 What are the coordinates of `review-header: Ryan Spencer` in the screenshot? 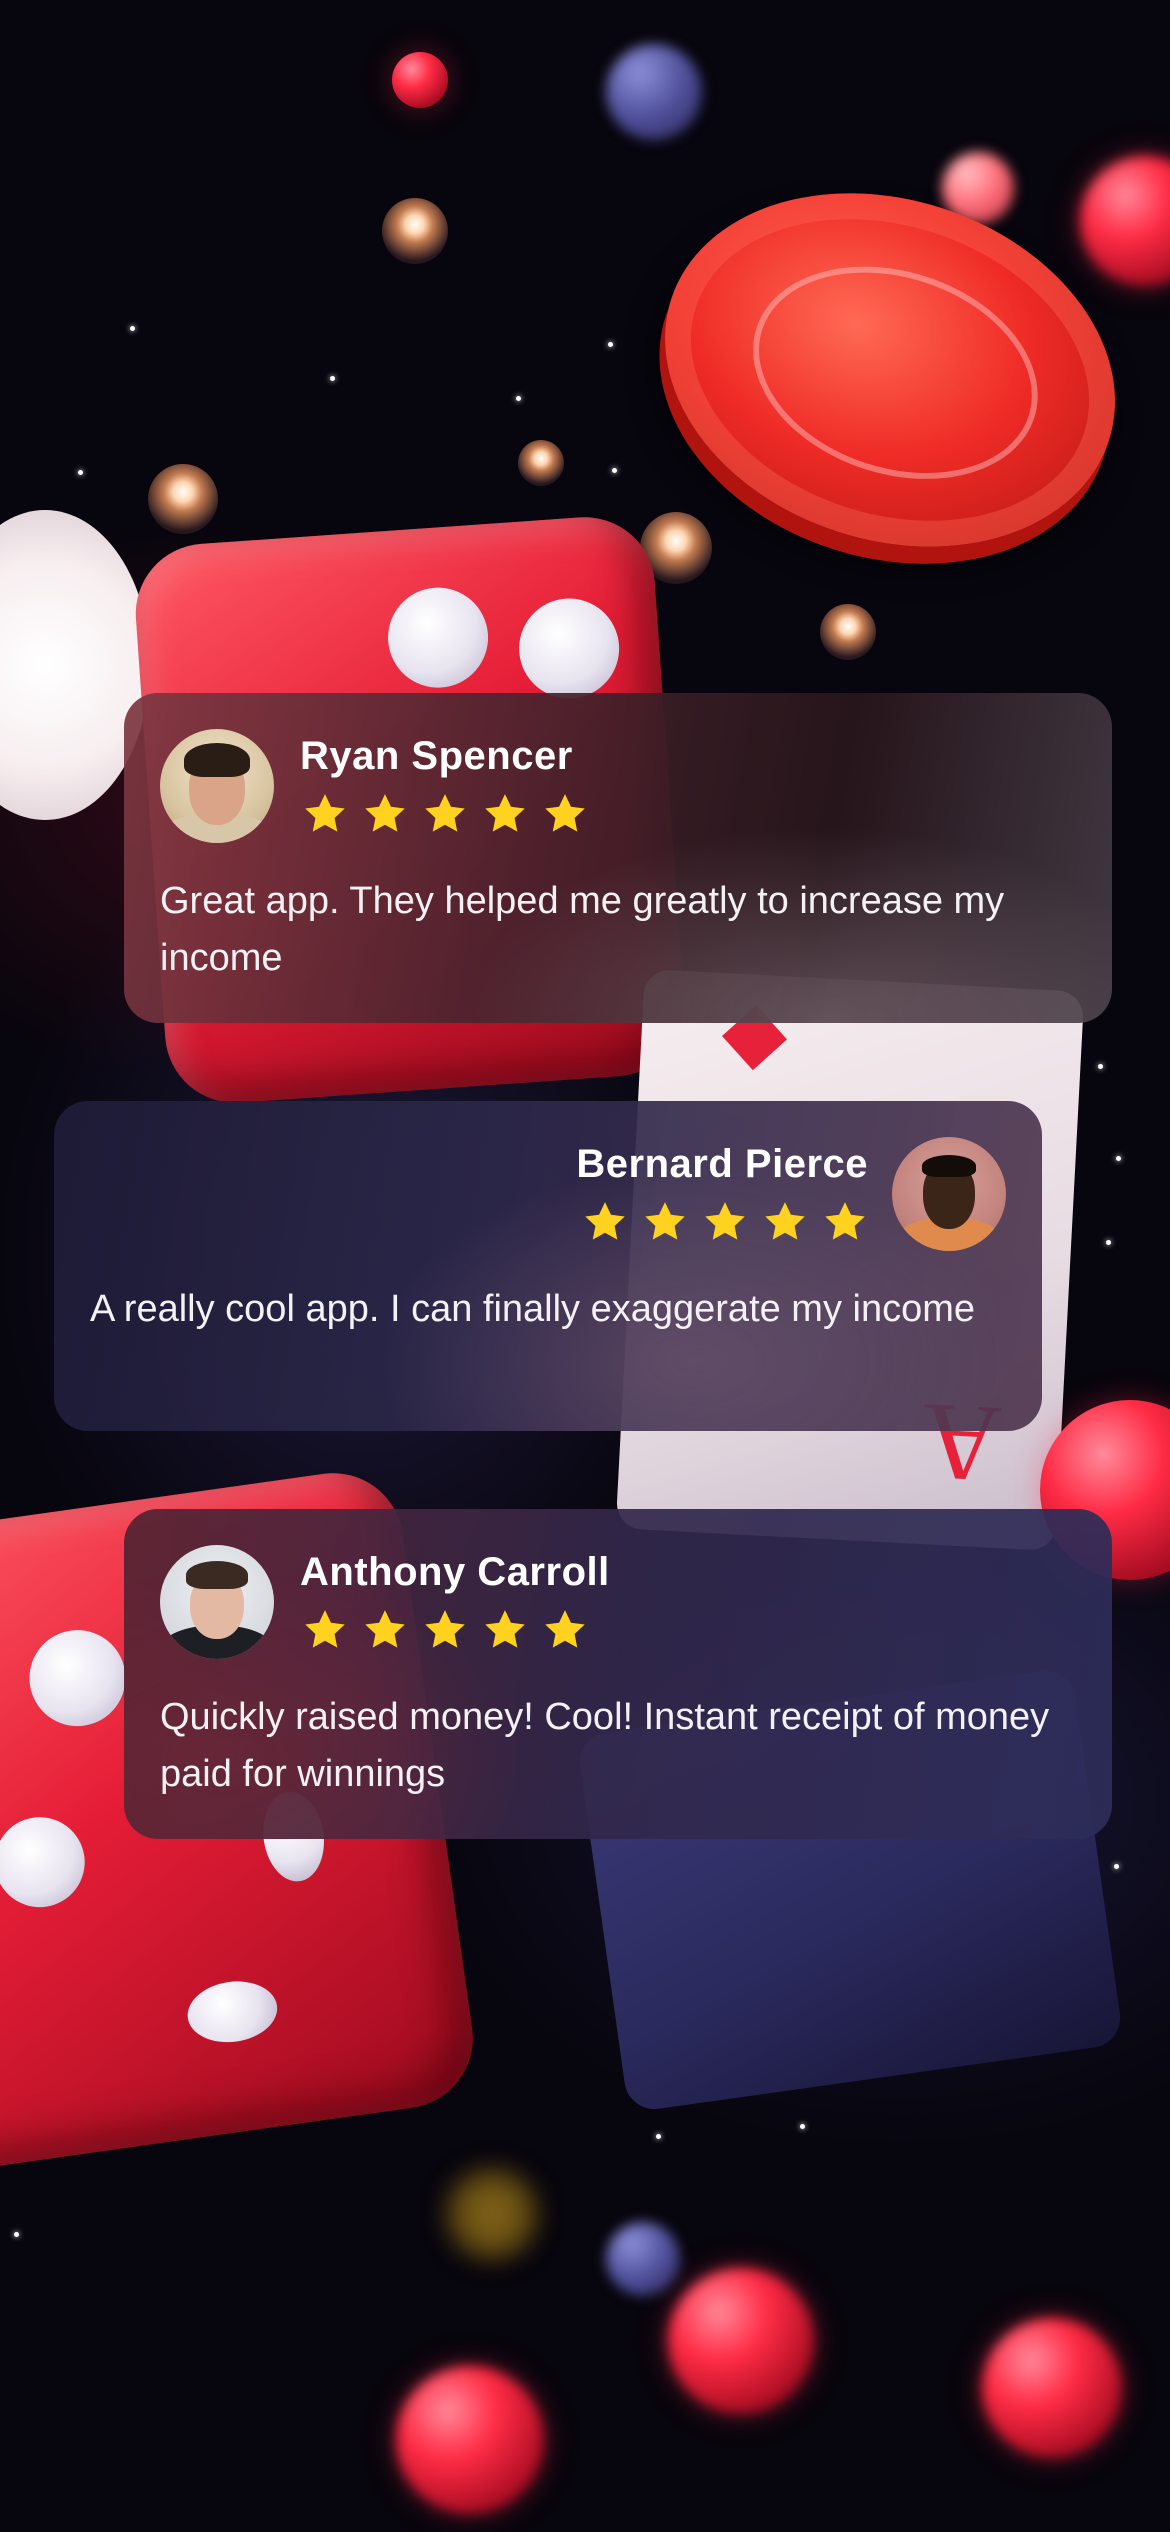 It's located at (618, 786).